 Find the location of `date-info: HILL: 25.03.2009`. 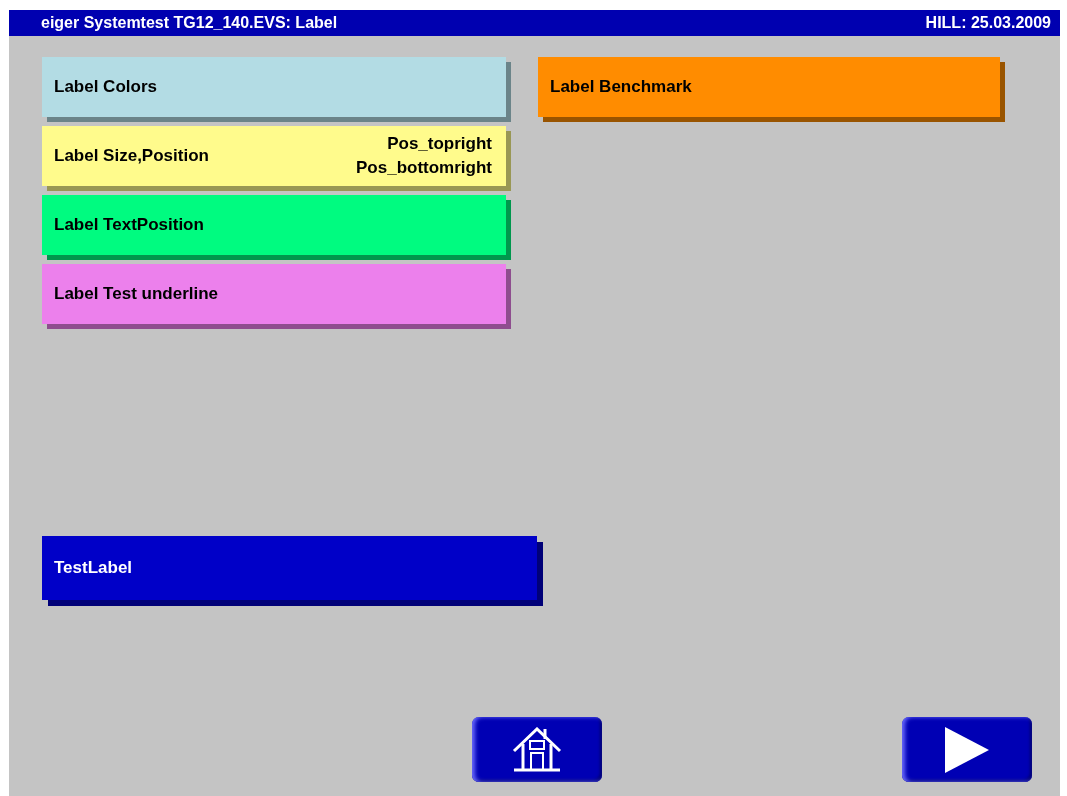

date-info: HILL: 25.03.2009 is located at coordinates (988, 23).